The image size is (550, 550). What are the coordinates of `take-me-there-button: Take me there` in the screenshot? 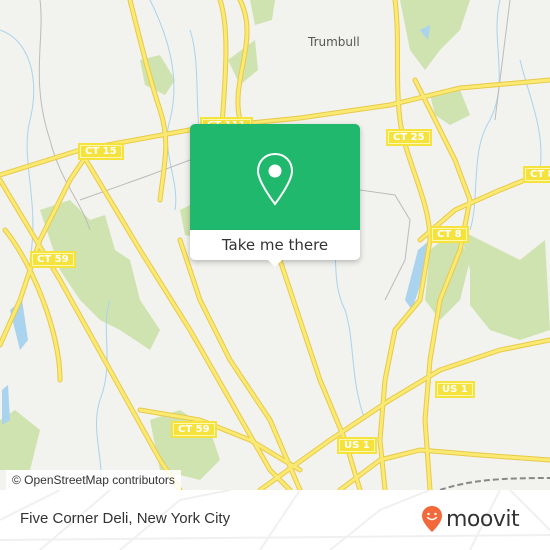 It's located at (275, 245).